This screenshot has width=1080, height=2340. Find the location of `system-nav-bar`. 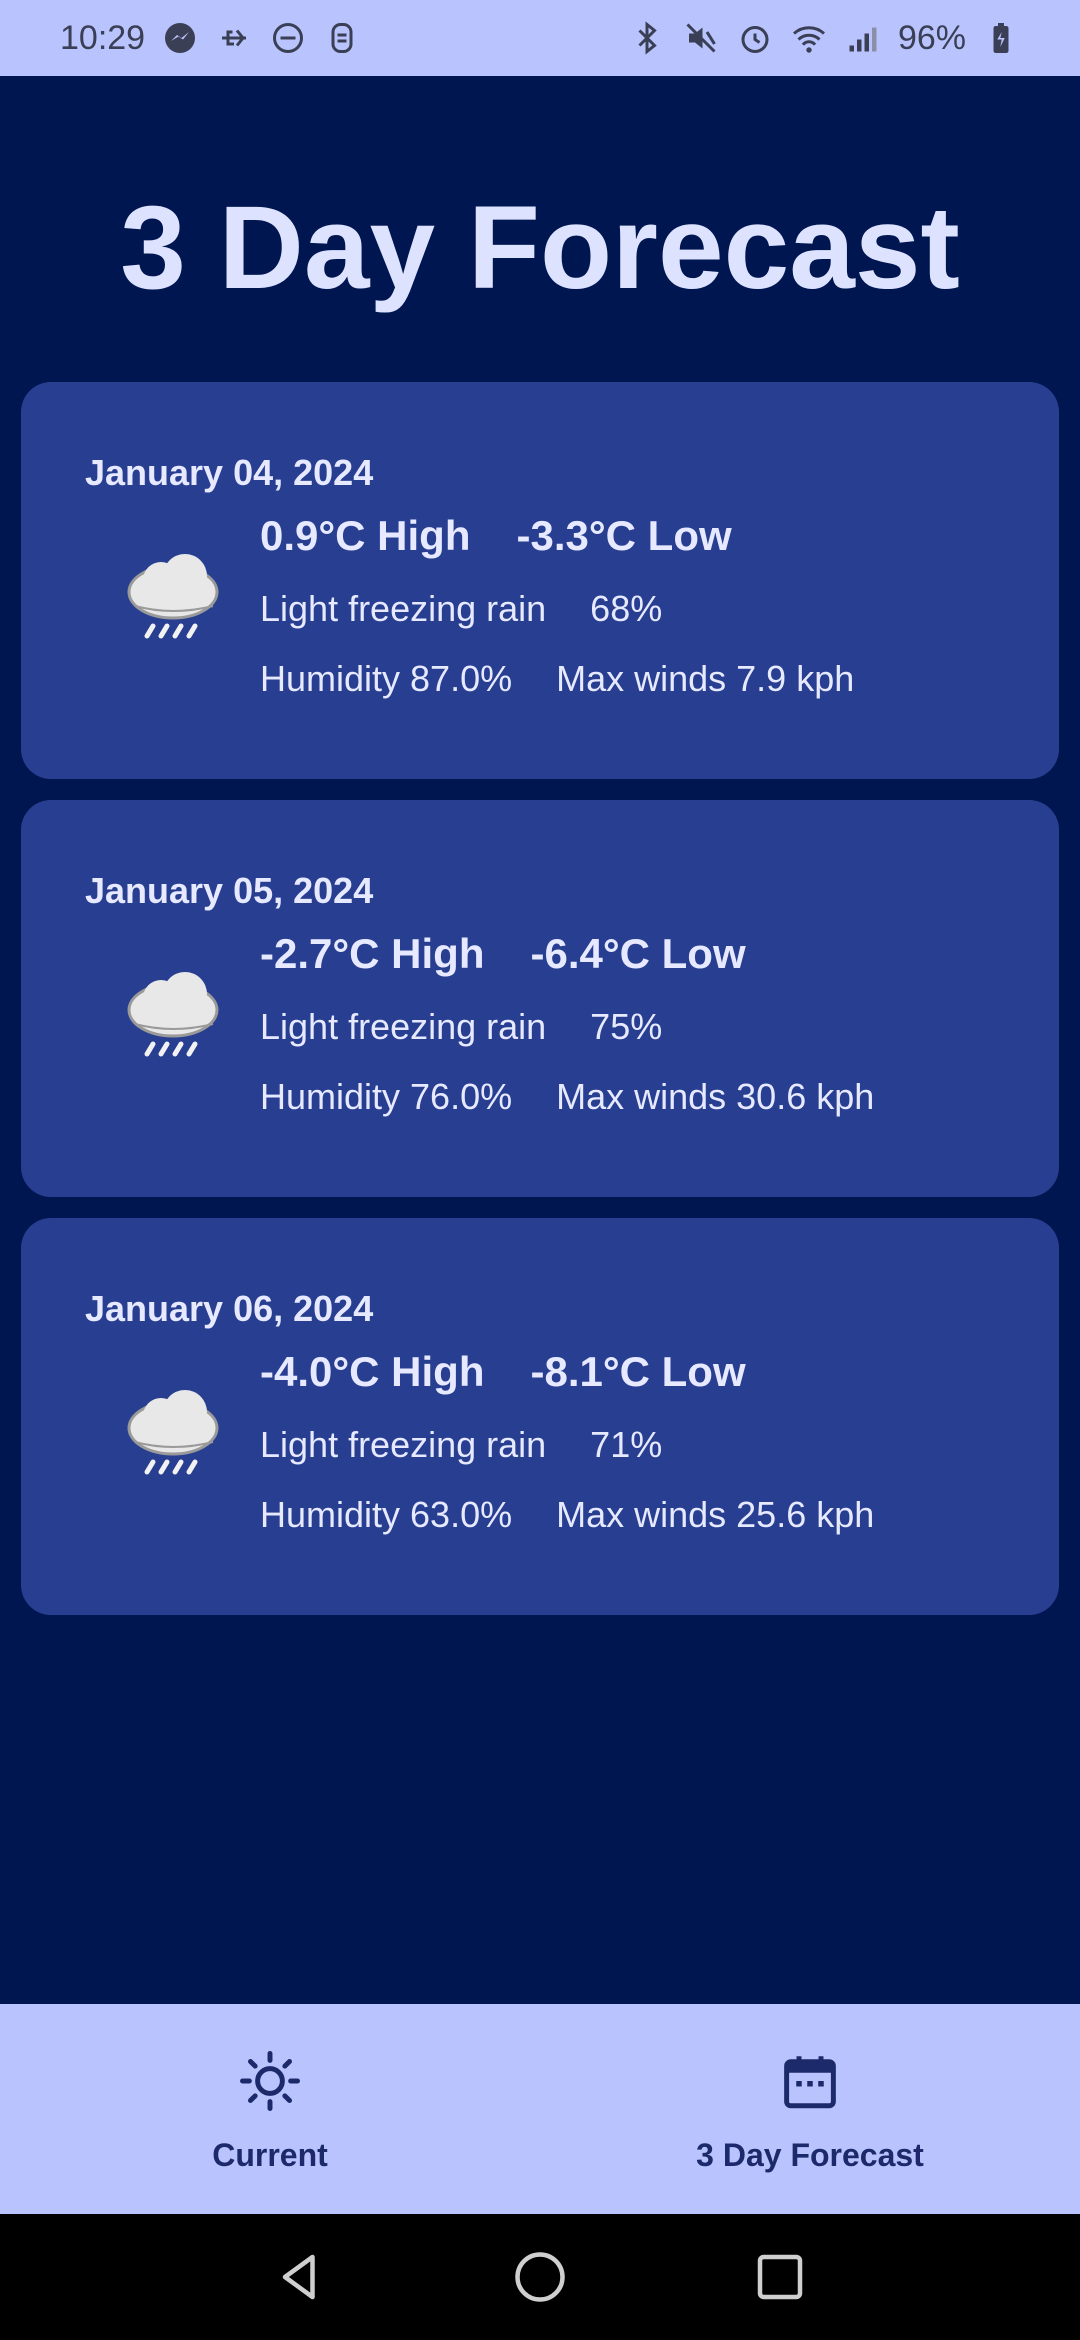

system-nav-bar is located at coordinates (540, 2277).